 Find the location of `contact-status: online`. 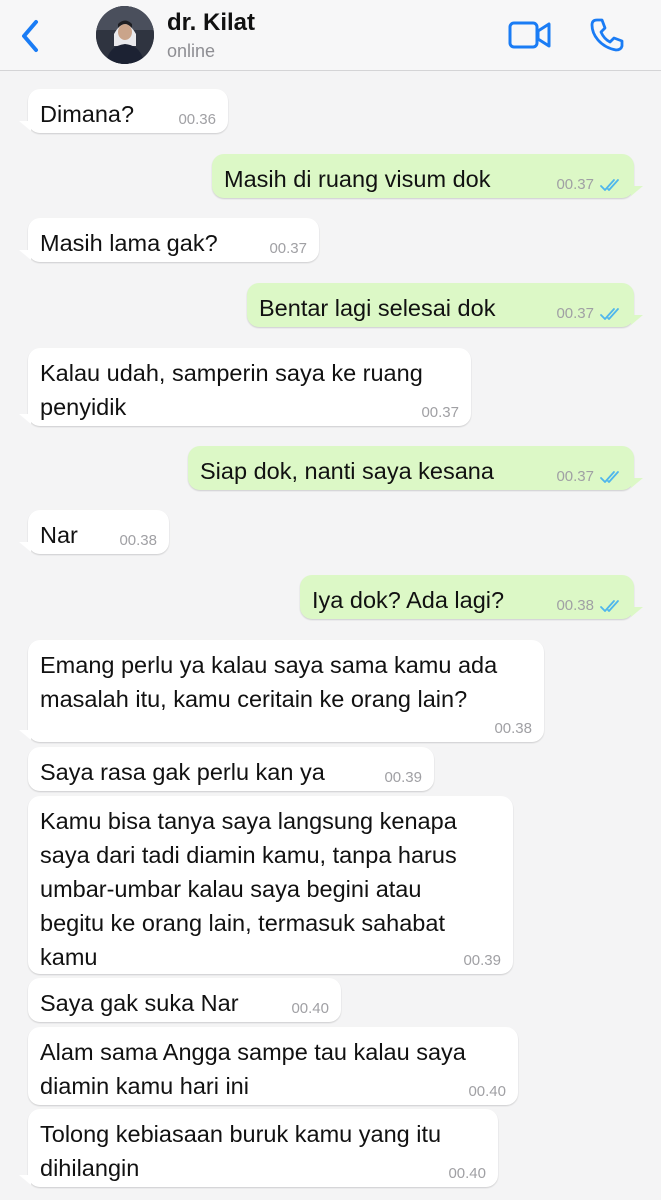

contact-status: online is located at coordinates (191, 51).